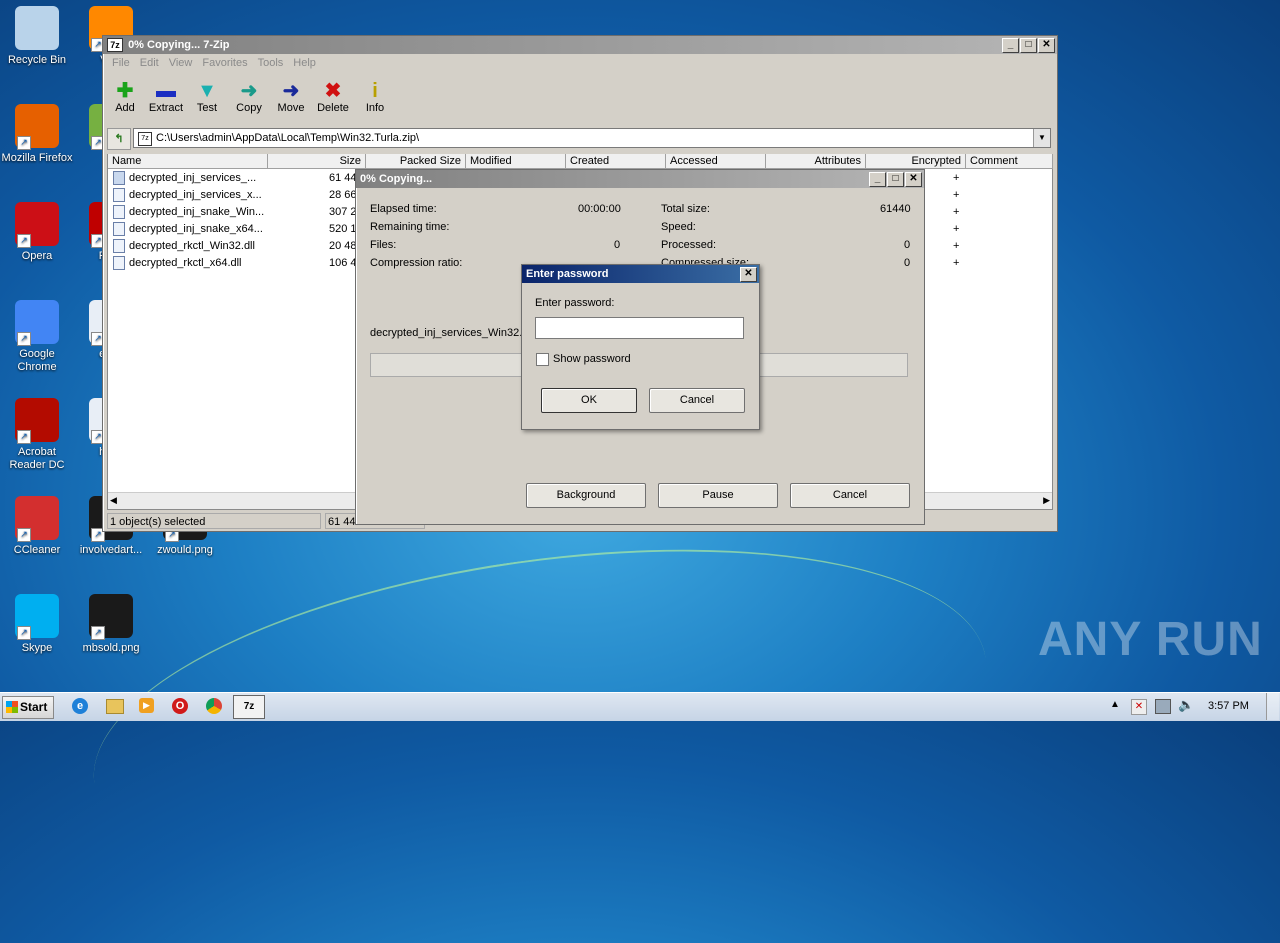 This screenshot has height=943, width=1280. What do you see at coordinates (916, 161) in the screenshot?
I see `column-encrypted: Encrypted` at bounding box center [916, 161].